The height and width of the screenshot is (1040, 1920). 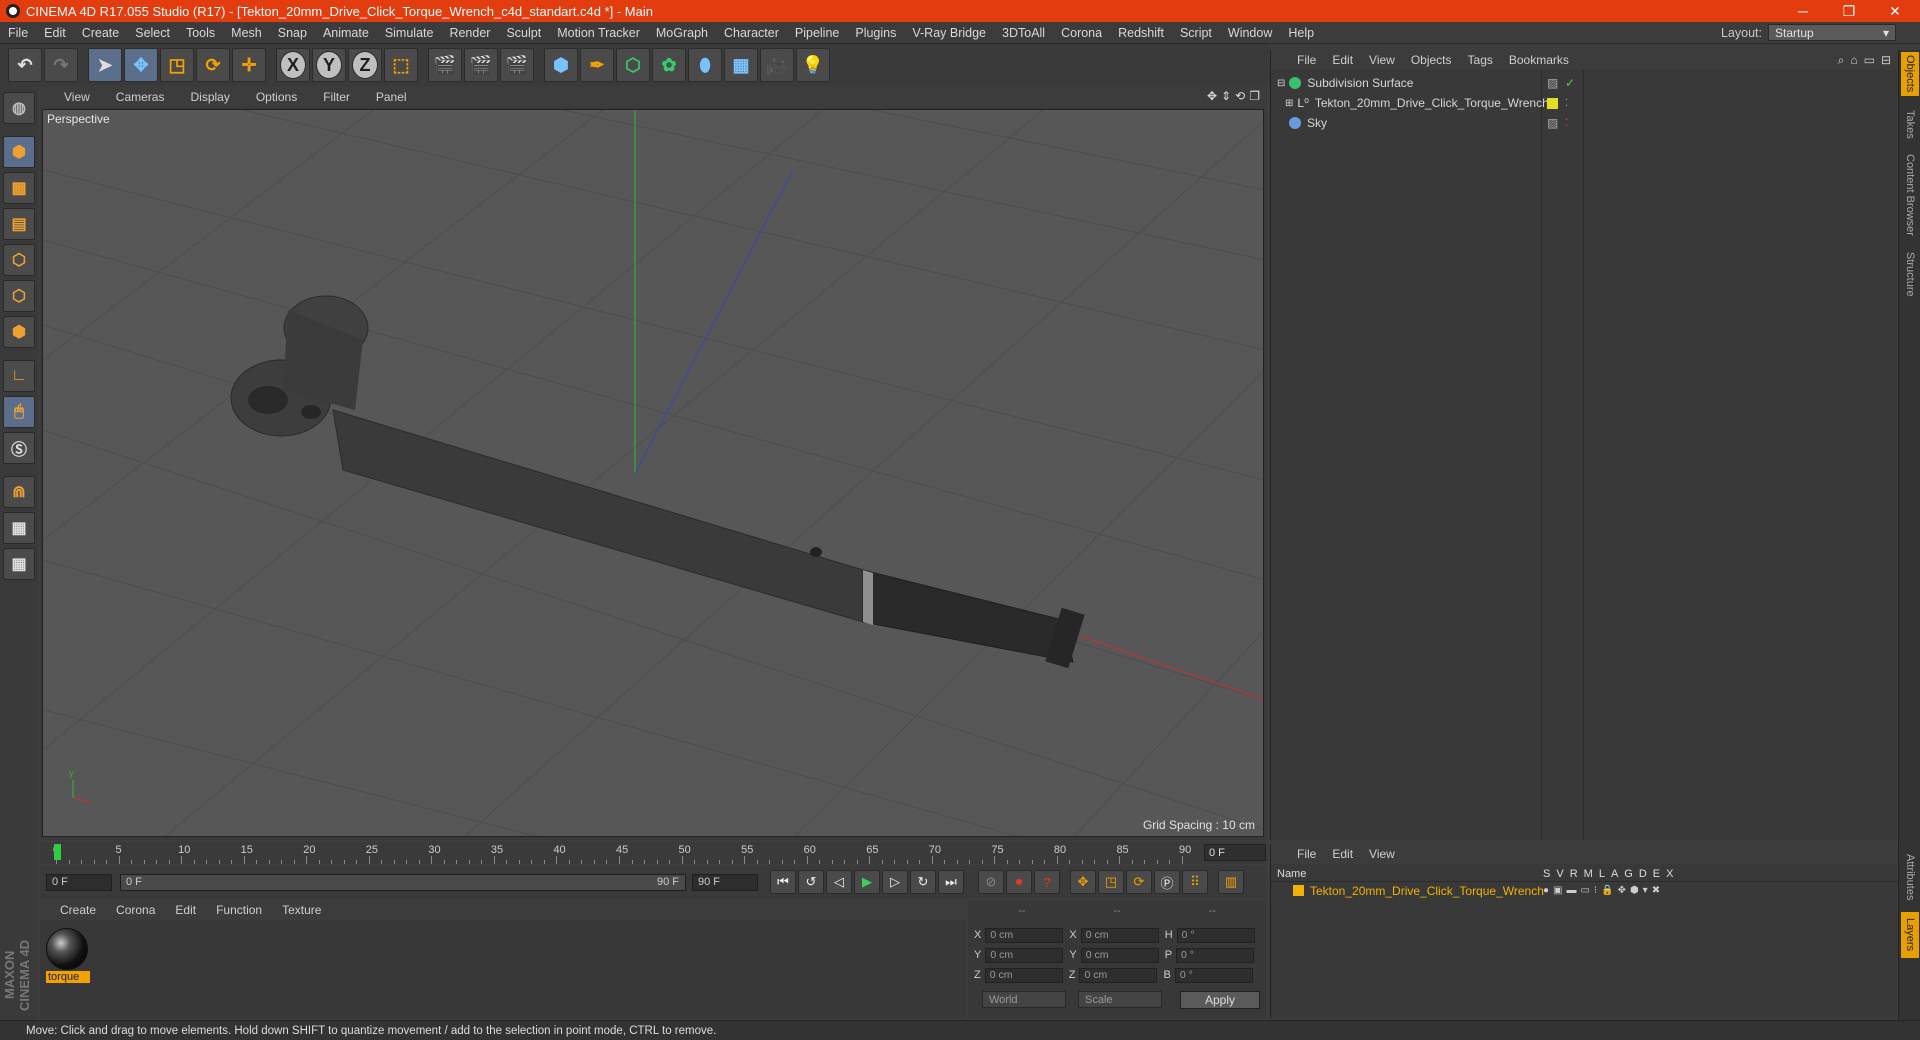 I want to click on lm-menu-view: View, so click(x=1382, y=854).